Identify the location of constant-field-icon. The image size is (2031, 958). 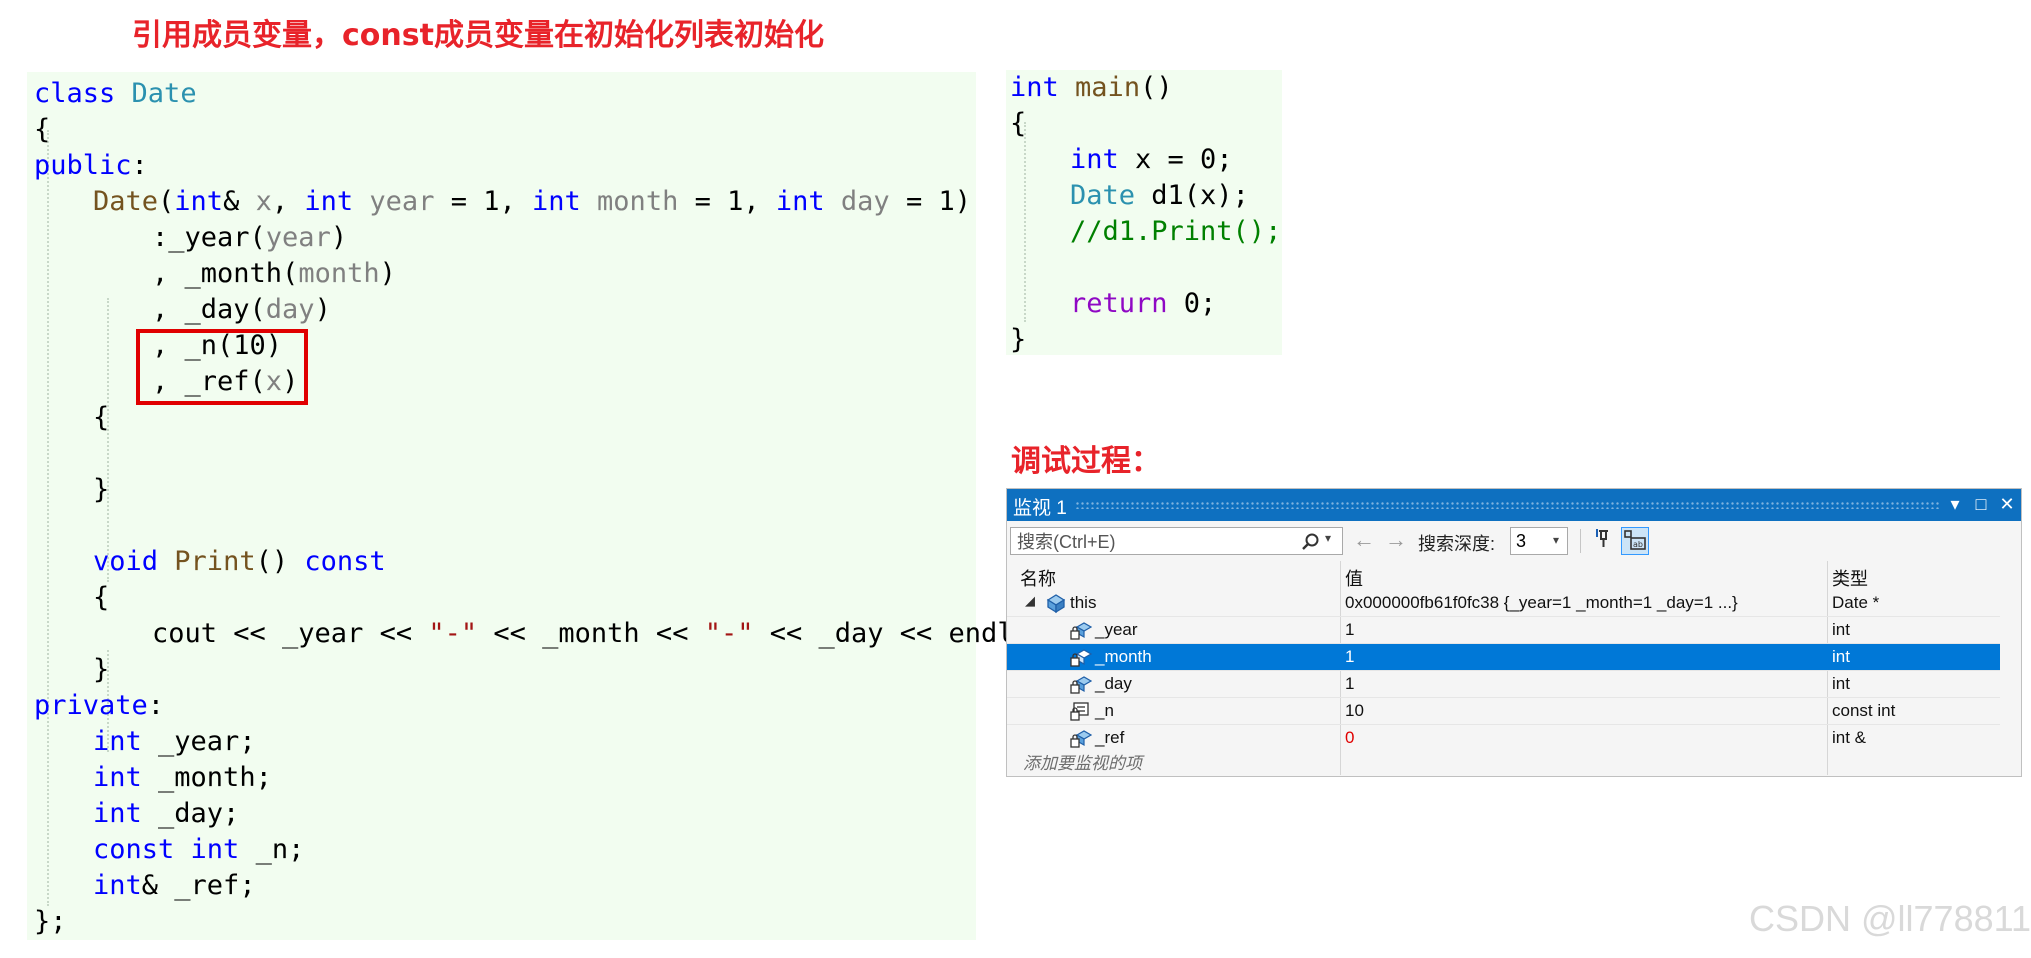
(1079, 711).